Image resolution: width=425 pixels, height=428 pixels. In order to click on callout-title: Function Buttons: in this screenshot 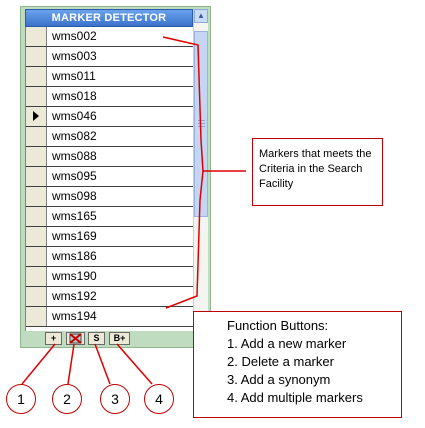, I will do `click(278, 325)`.